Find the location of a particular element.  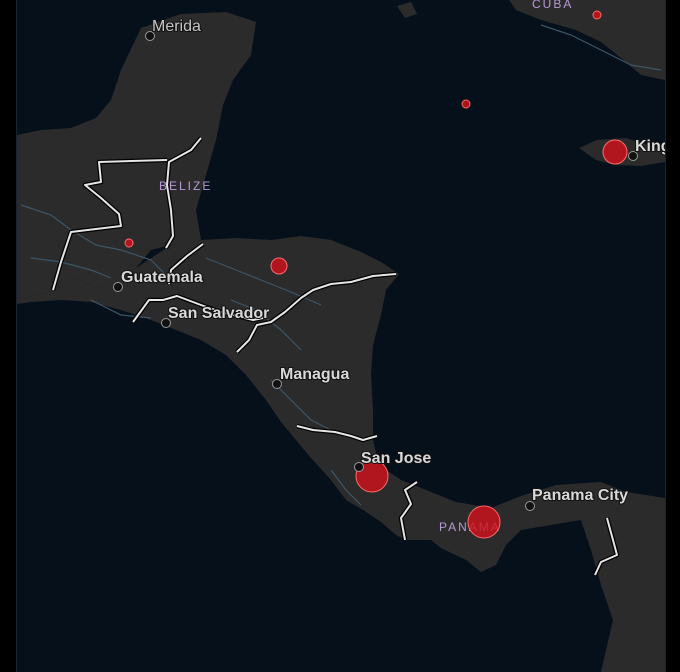

city-label-kingston: King is located at coordinates (650, 146).